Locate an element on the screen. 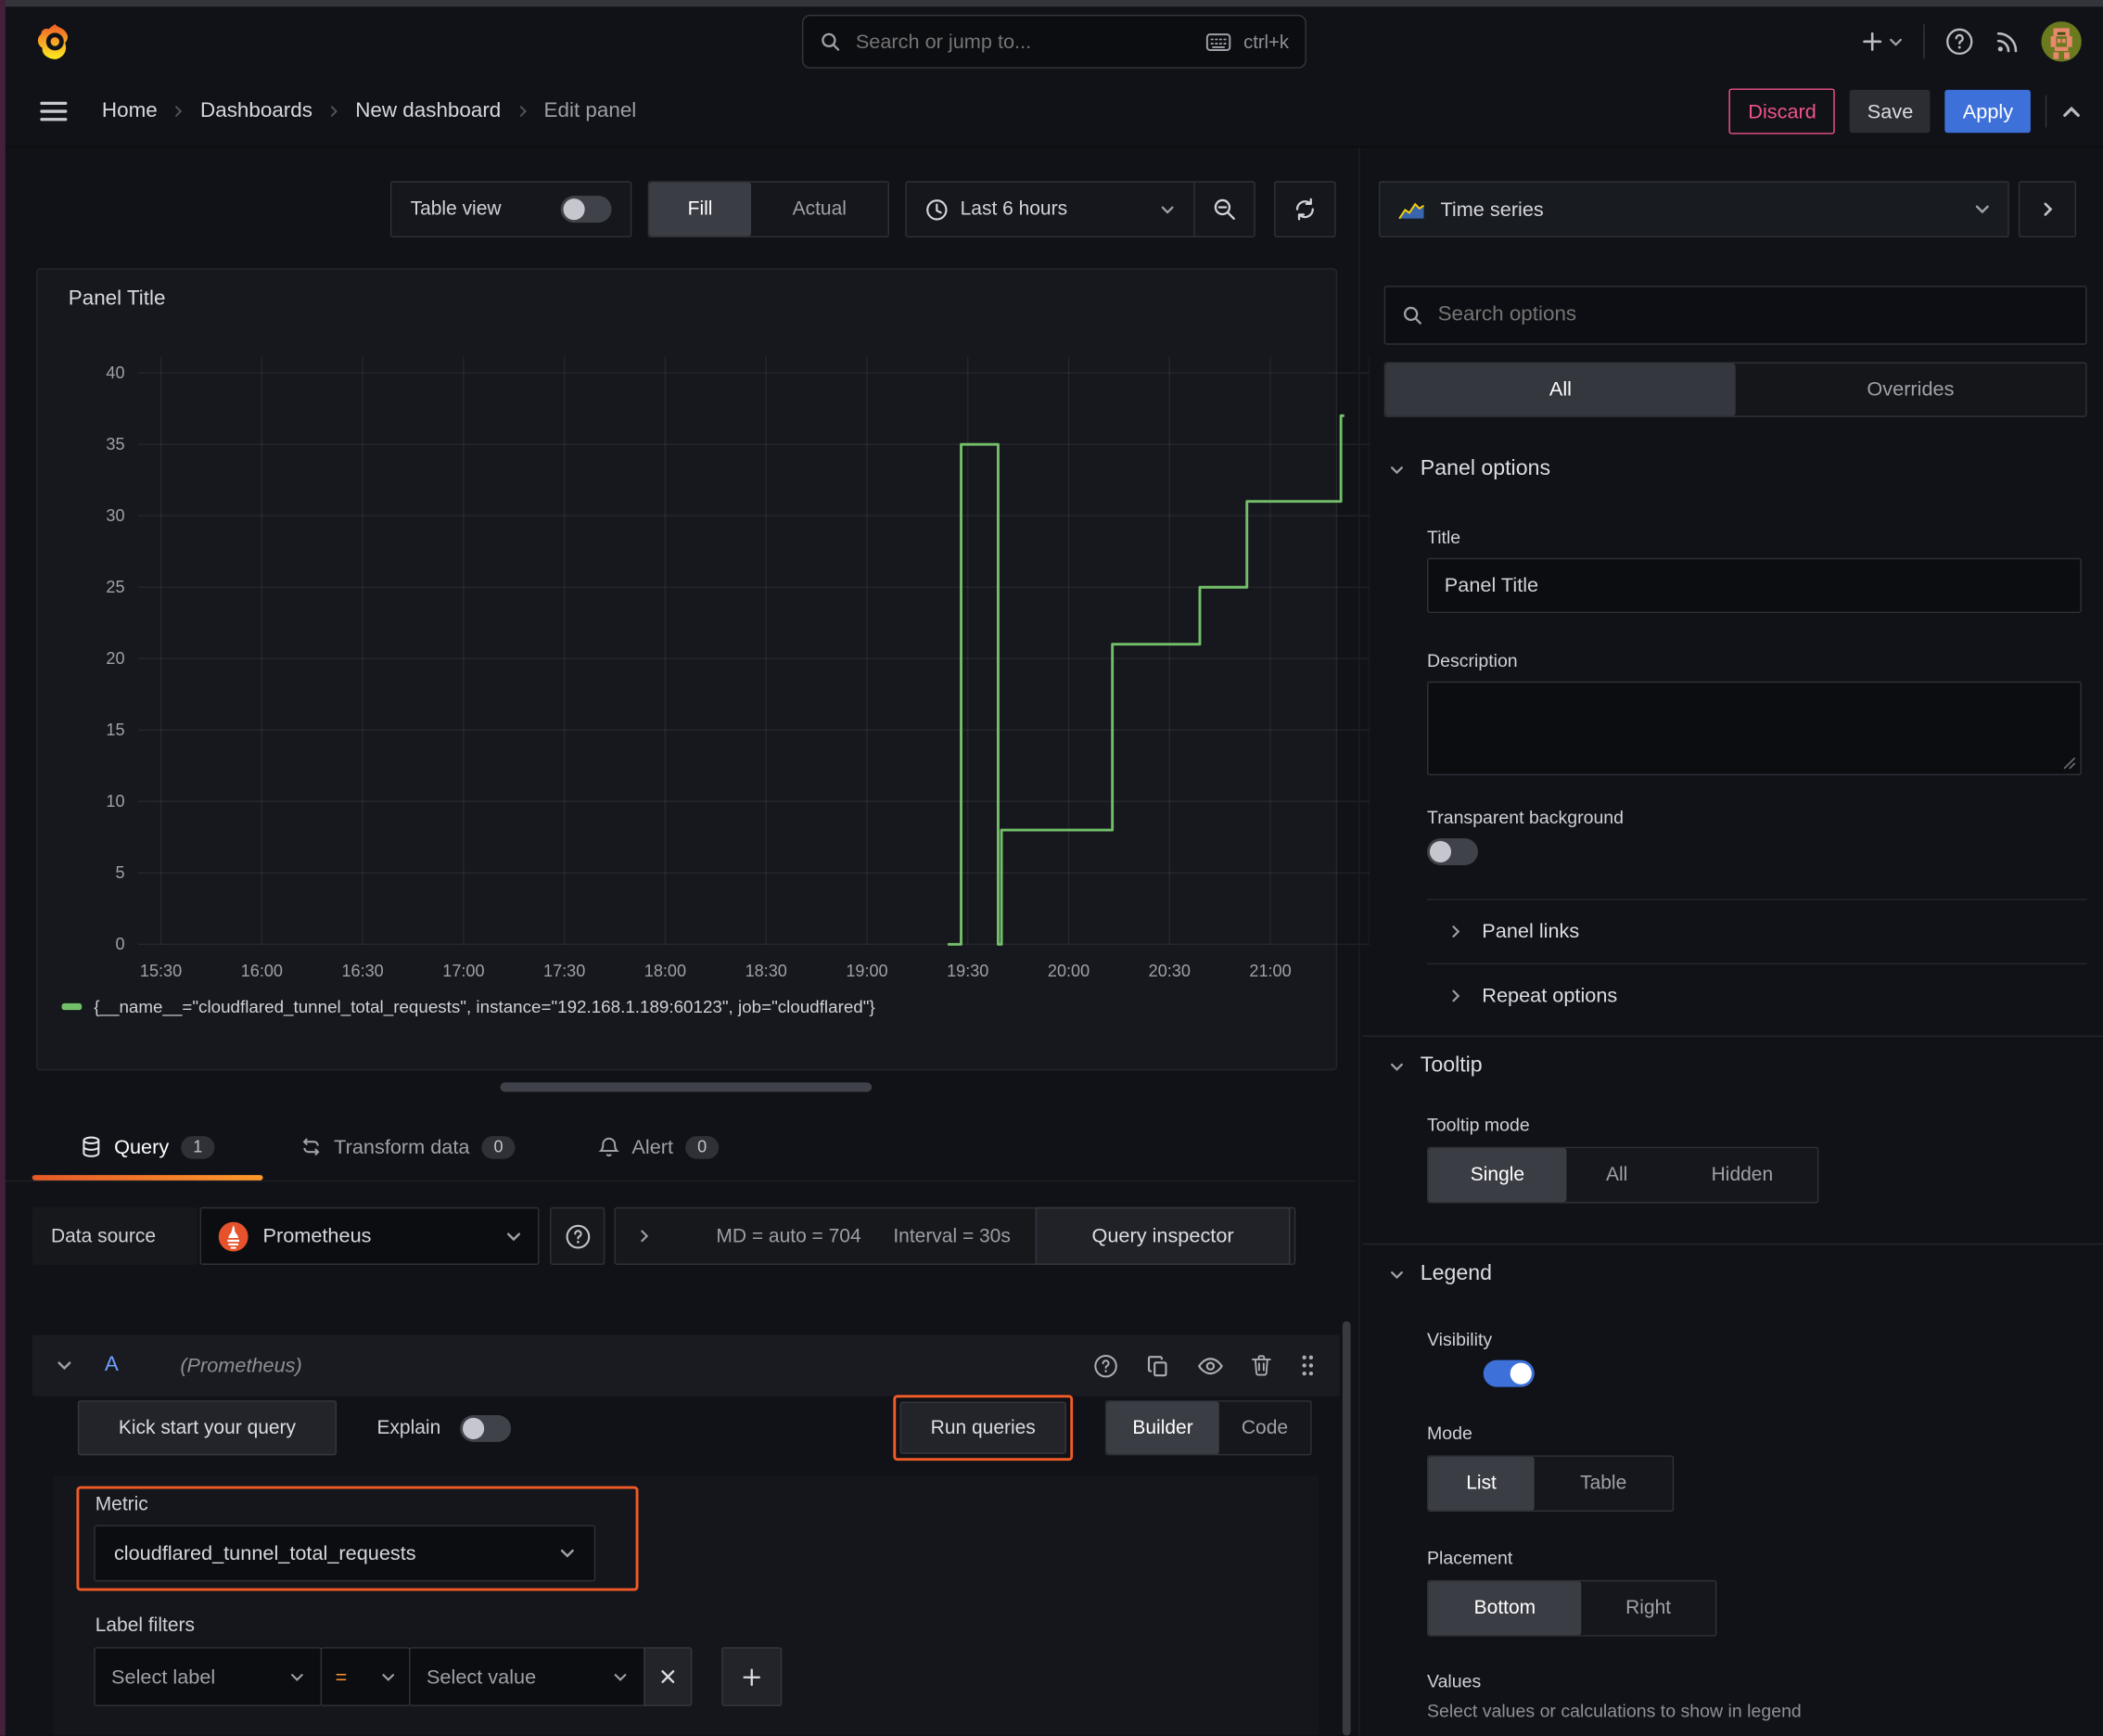 This screenshot has width=2103, height=1736. svg-text: 15:30 is located at coordinates (161, 971).